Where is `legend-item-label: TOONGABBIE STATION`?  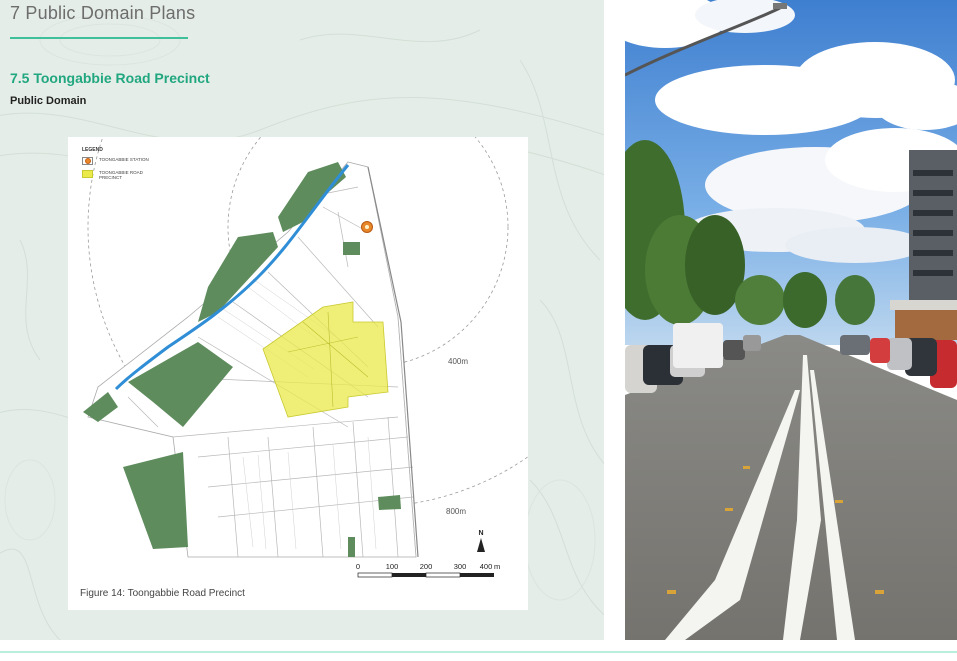
legend-item-label: TOONGABBIE STATION is located at coordinates (124, 159).